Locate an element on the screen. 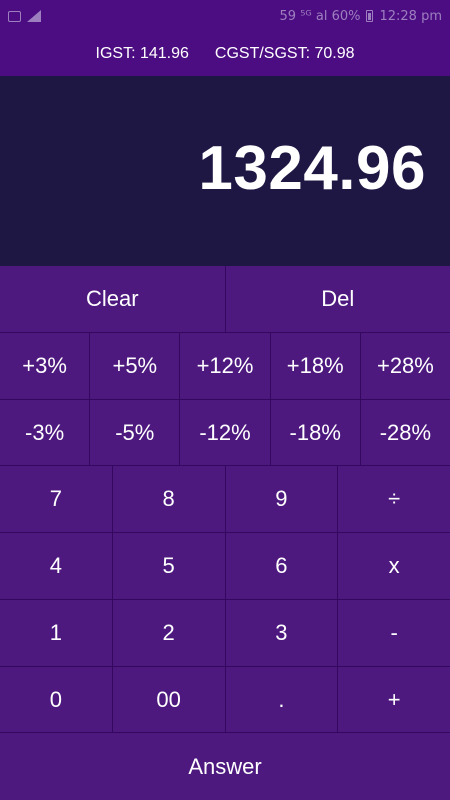 The height and width of the screenshot is (800, 450). keypad-row-remove-gst: -3% -5% -12% -18% -28% is located at coordinates (225, 433).